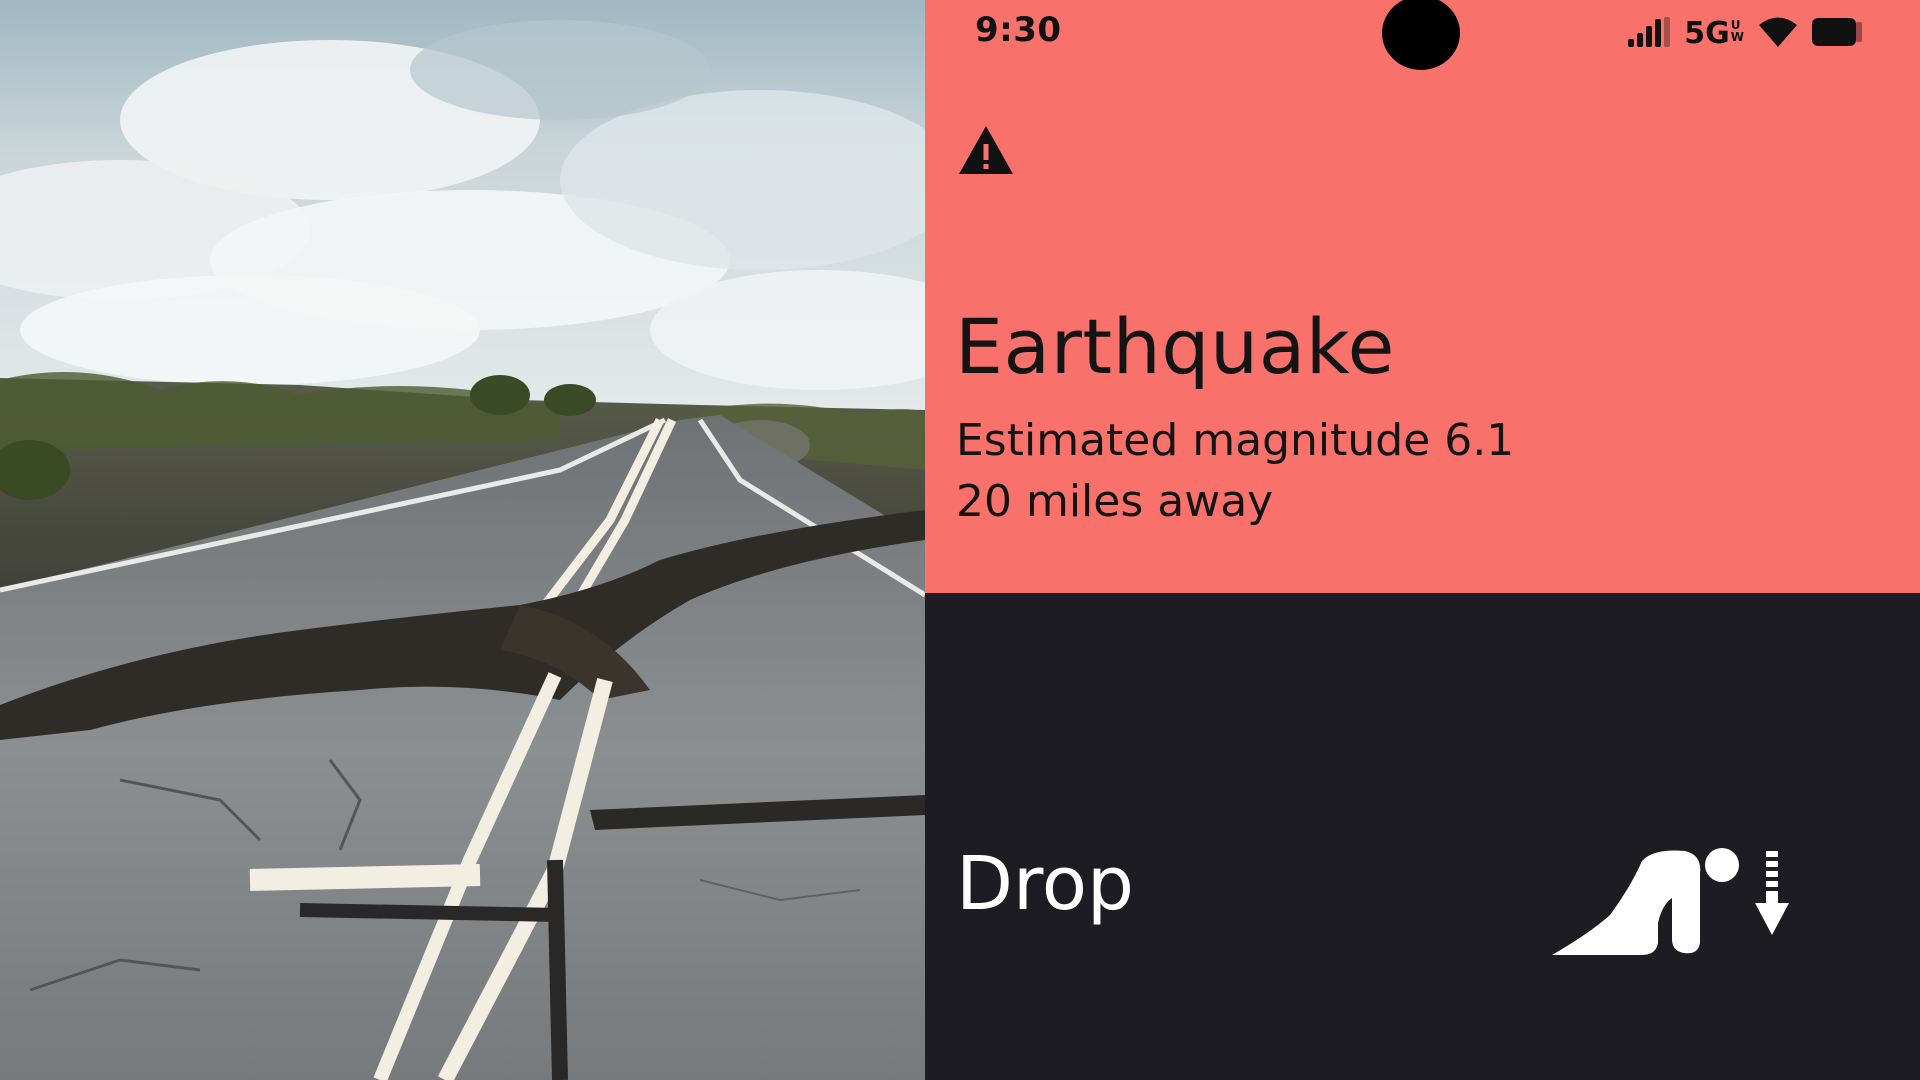 Image resolution: width=1920 pixels, height=1080 pixels. Describe the element at coordinates (1115, 501) in the screenshot. I see `alert-distance: 20 miles away` at that location.